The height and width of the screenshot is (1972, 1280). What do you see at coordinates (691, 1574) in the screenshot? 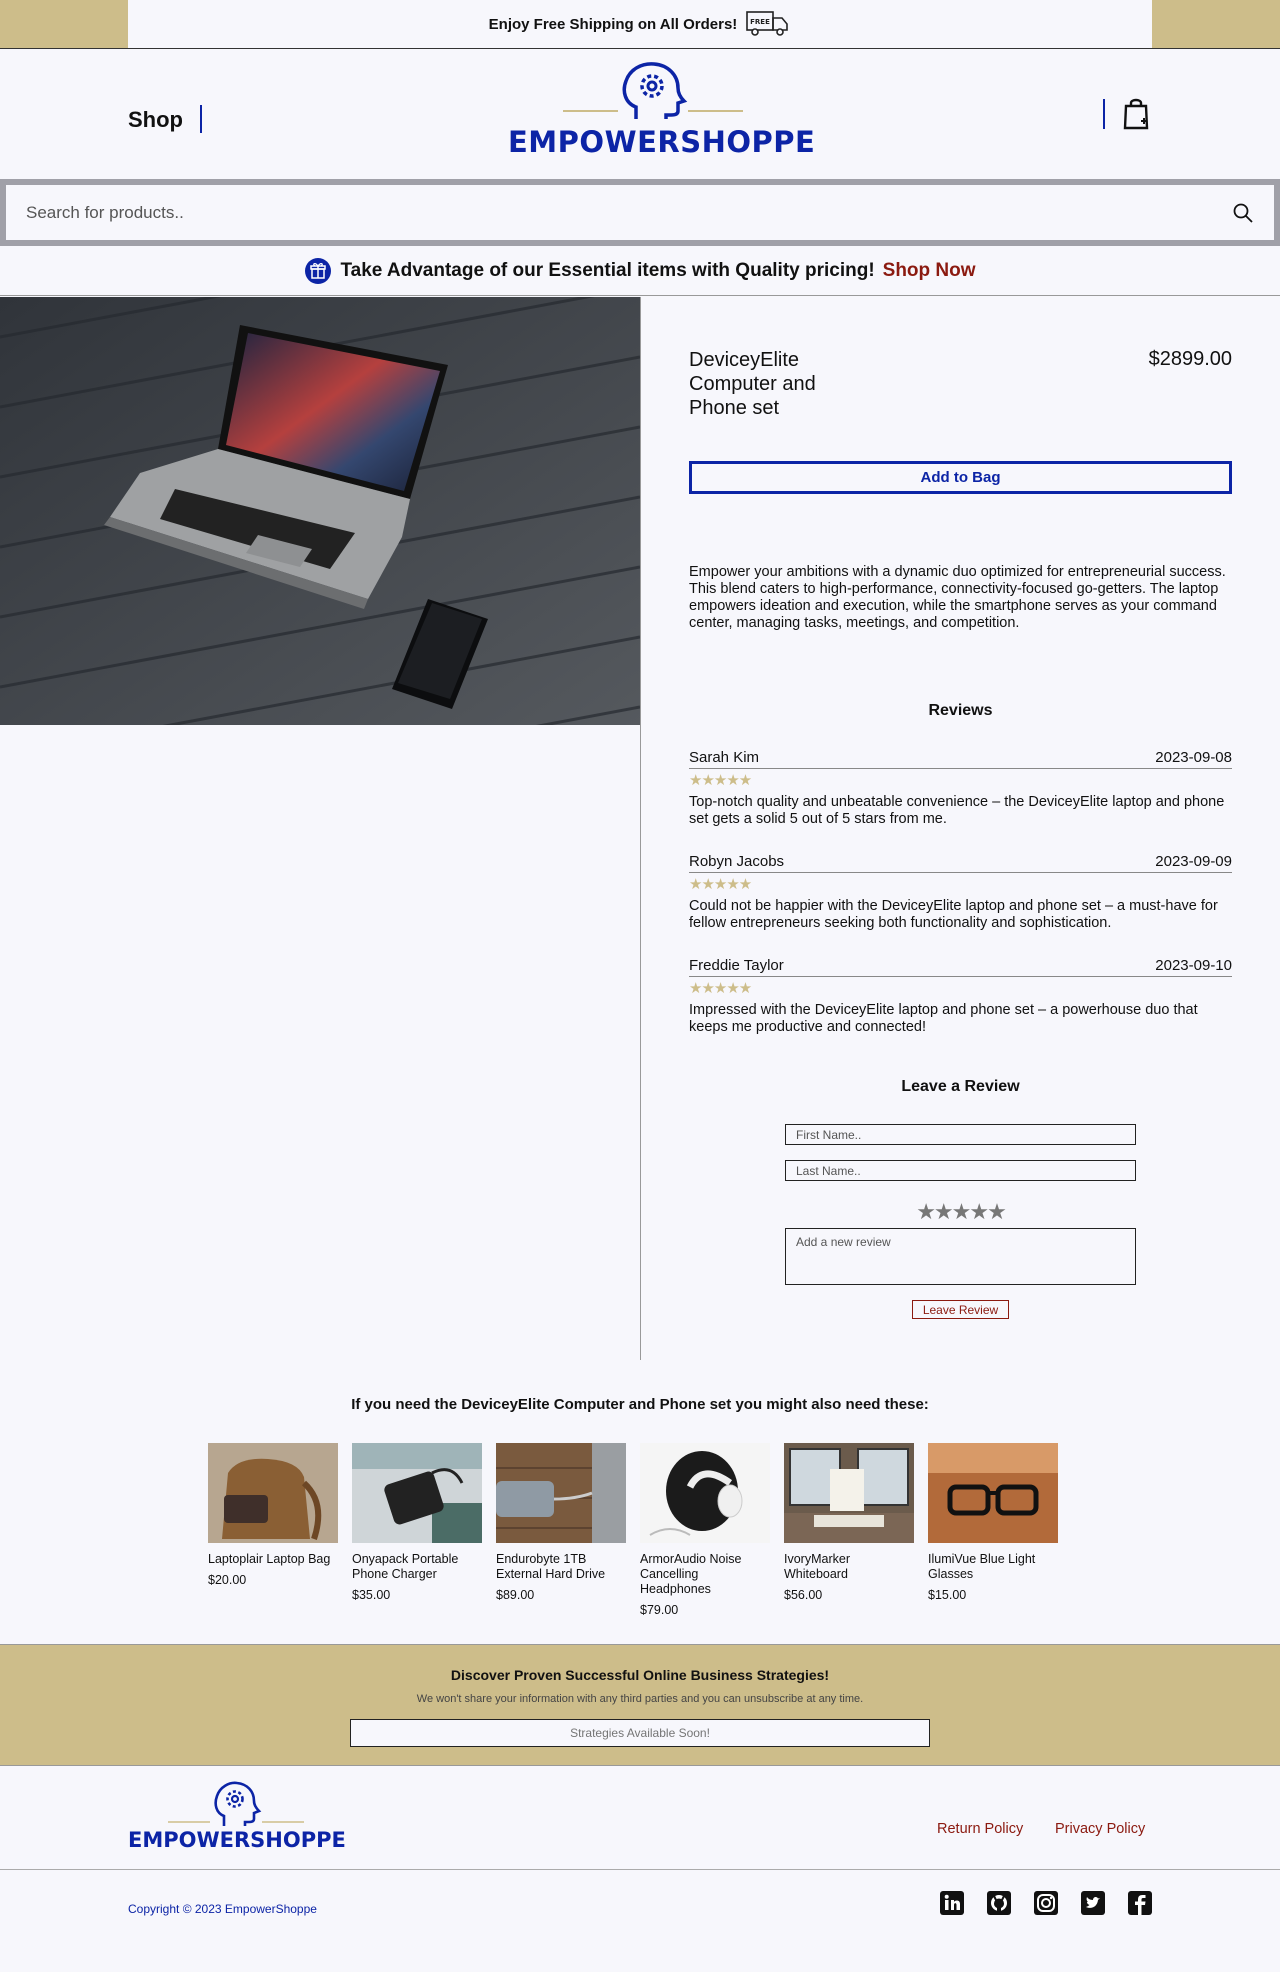
I see `related-product-name: ArmorAudio Noise Cancelling Headphones` at bounding box center [691, 1574].